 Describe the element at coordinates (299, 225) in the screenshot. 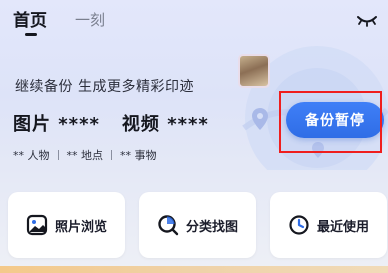

I see `clock-icon` at that location.